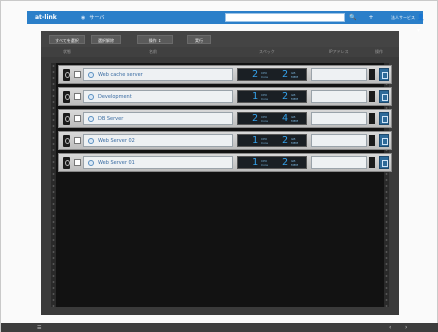 The height and width of the screenshot is (332, 438). Describe the element at coordinates (110, 119) in the screenshot. I see `server-name: DB Server` at that location.